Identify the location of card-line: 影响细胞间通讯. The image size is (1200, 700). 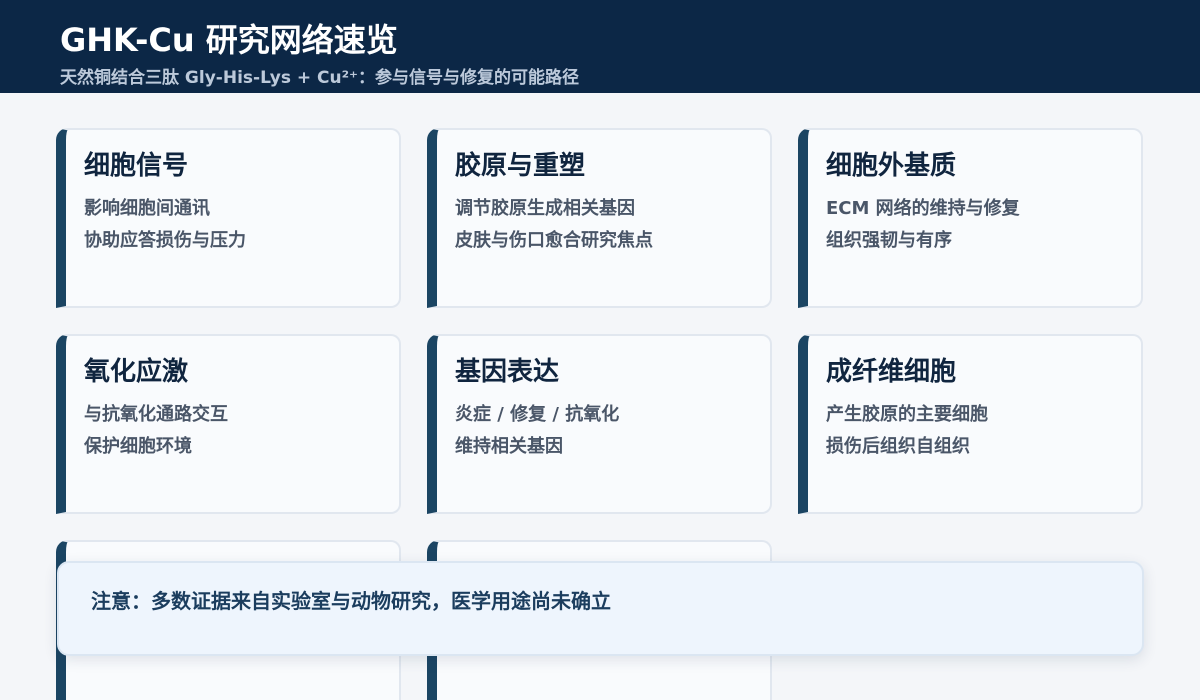
(147, 208).